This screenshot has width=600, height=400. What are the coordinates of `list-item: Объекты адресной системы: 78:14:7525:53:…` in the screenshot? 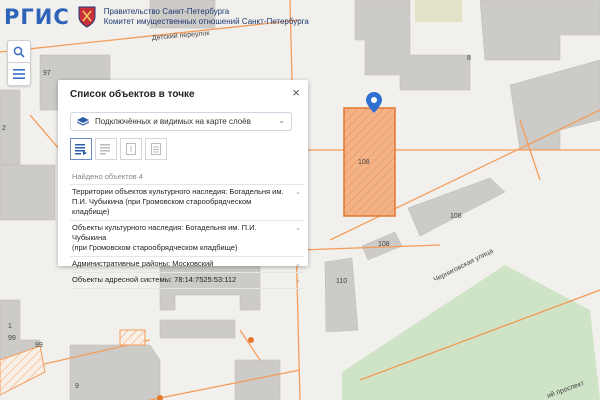 It's located at (187, 281).